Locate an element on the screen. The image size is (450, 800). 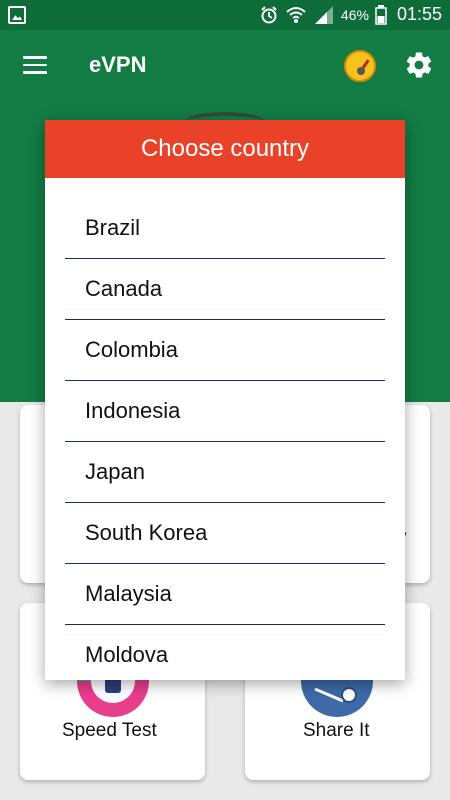
signal-icon is located at coordinates (323, 14).